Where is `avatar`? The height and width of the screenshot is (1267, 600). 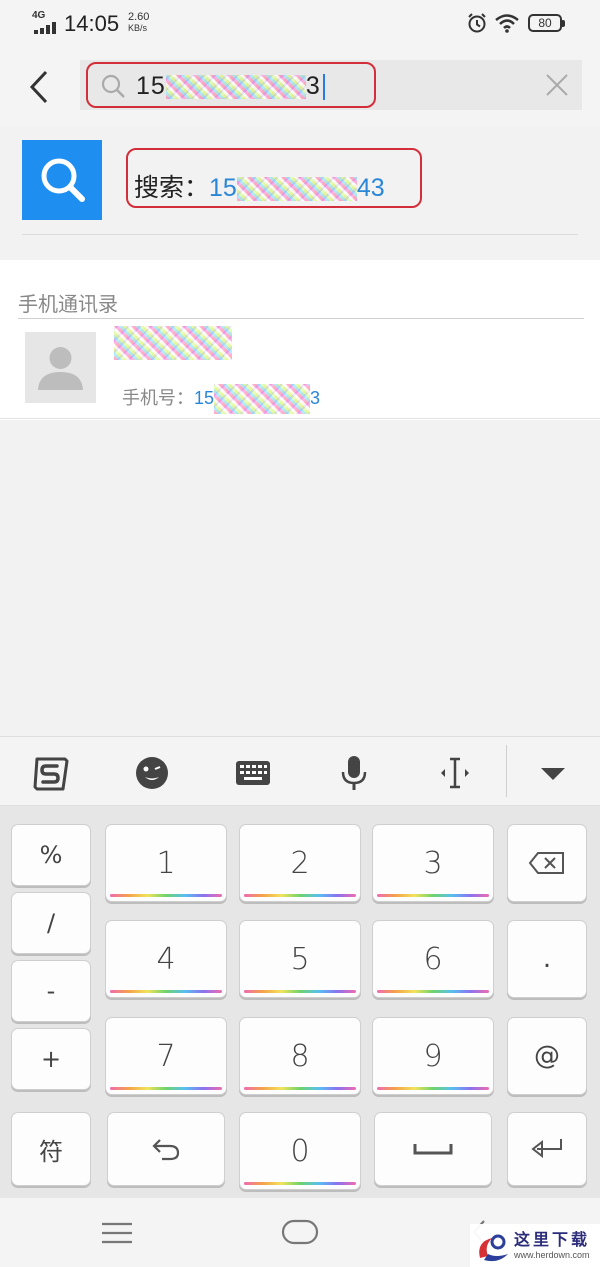 avatar is located at coordinates (60, 367).